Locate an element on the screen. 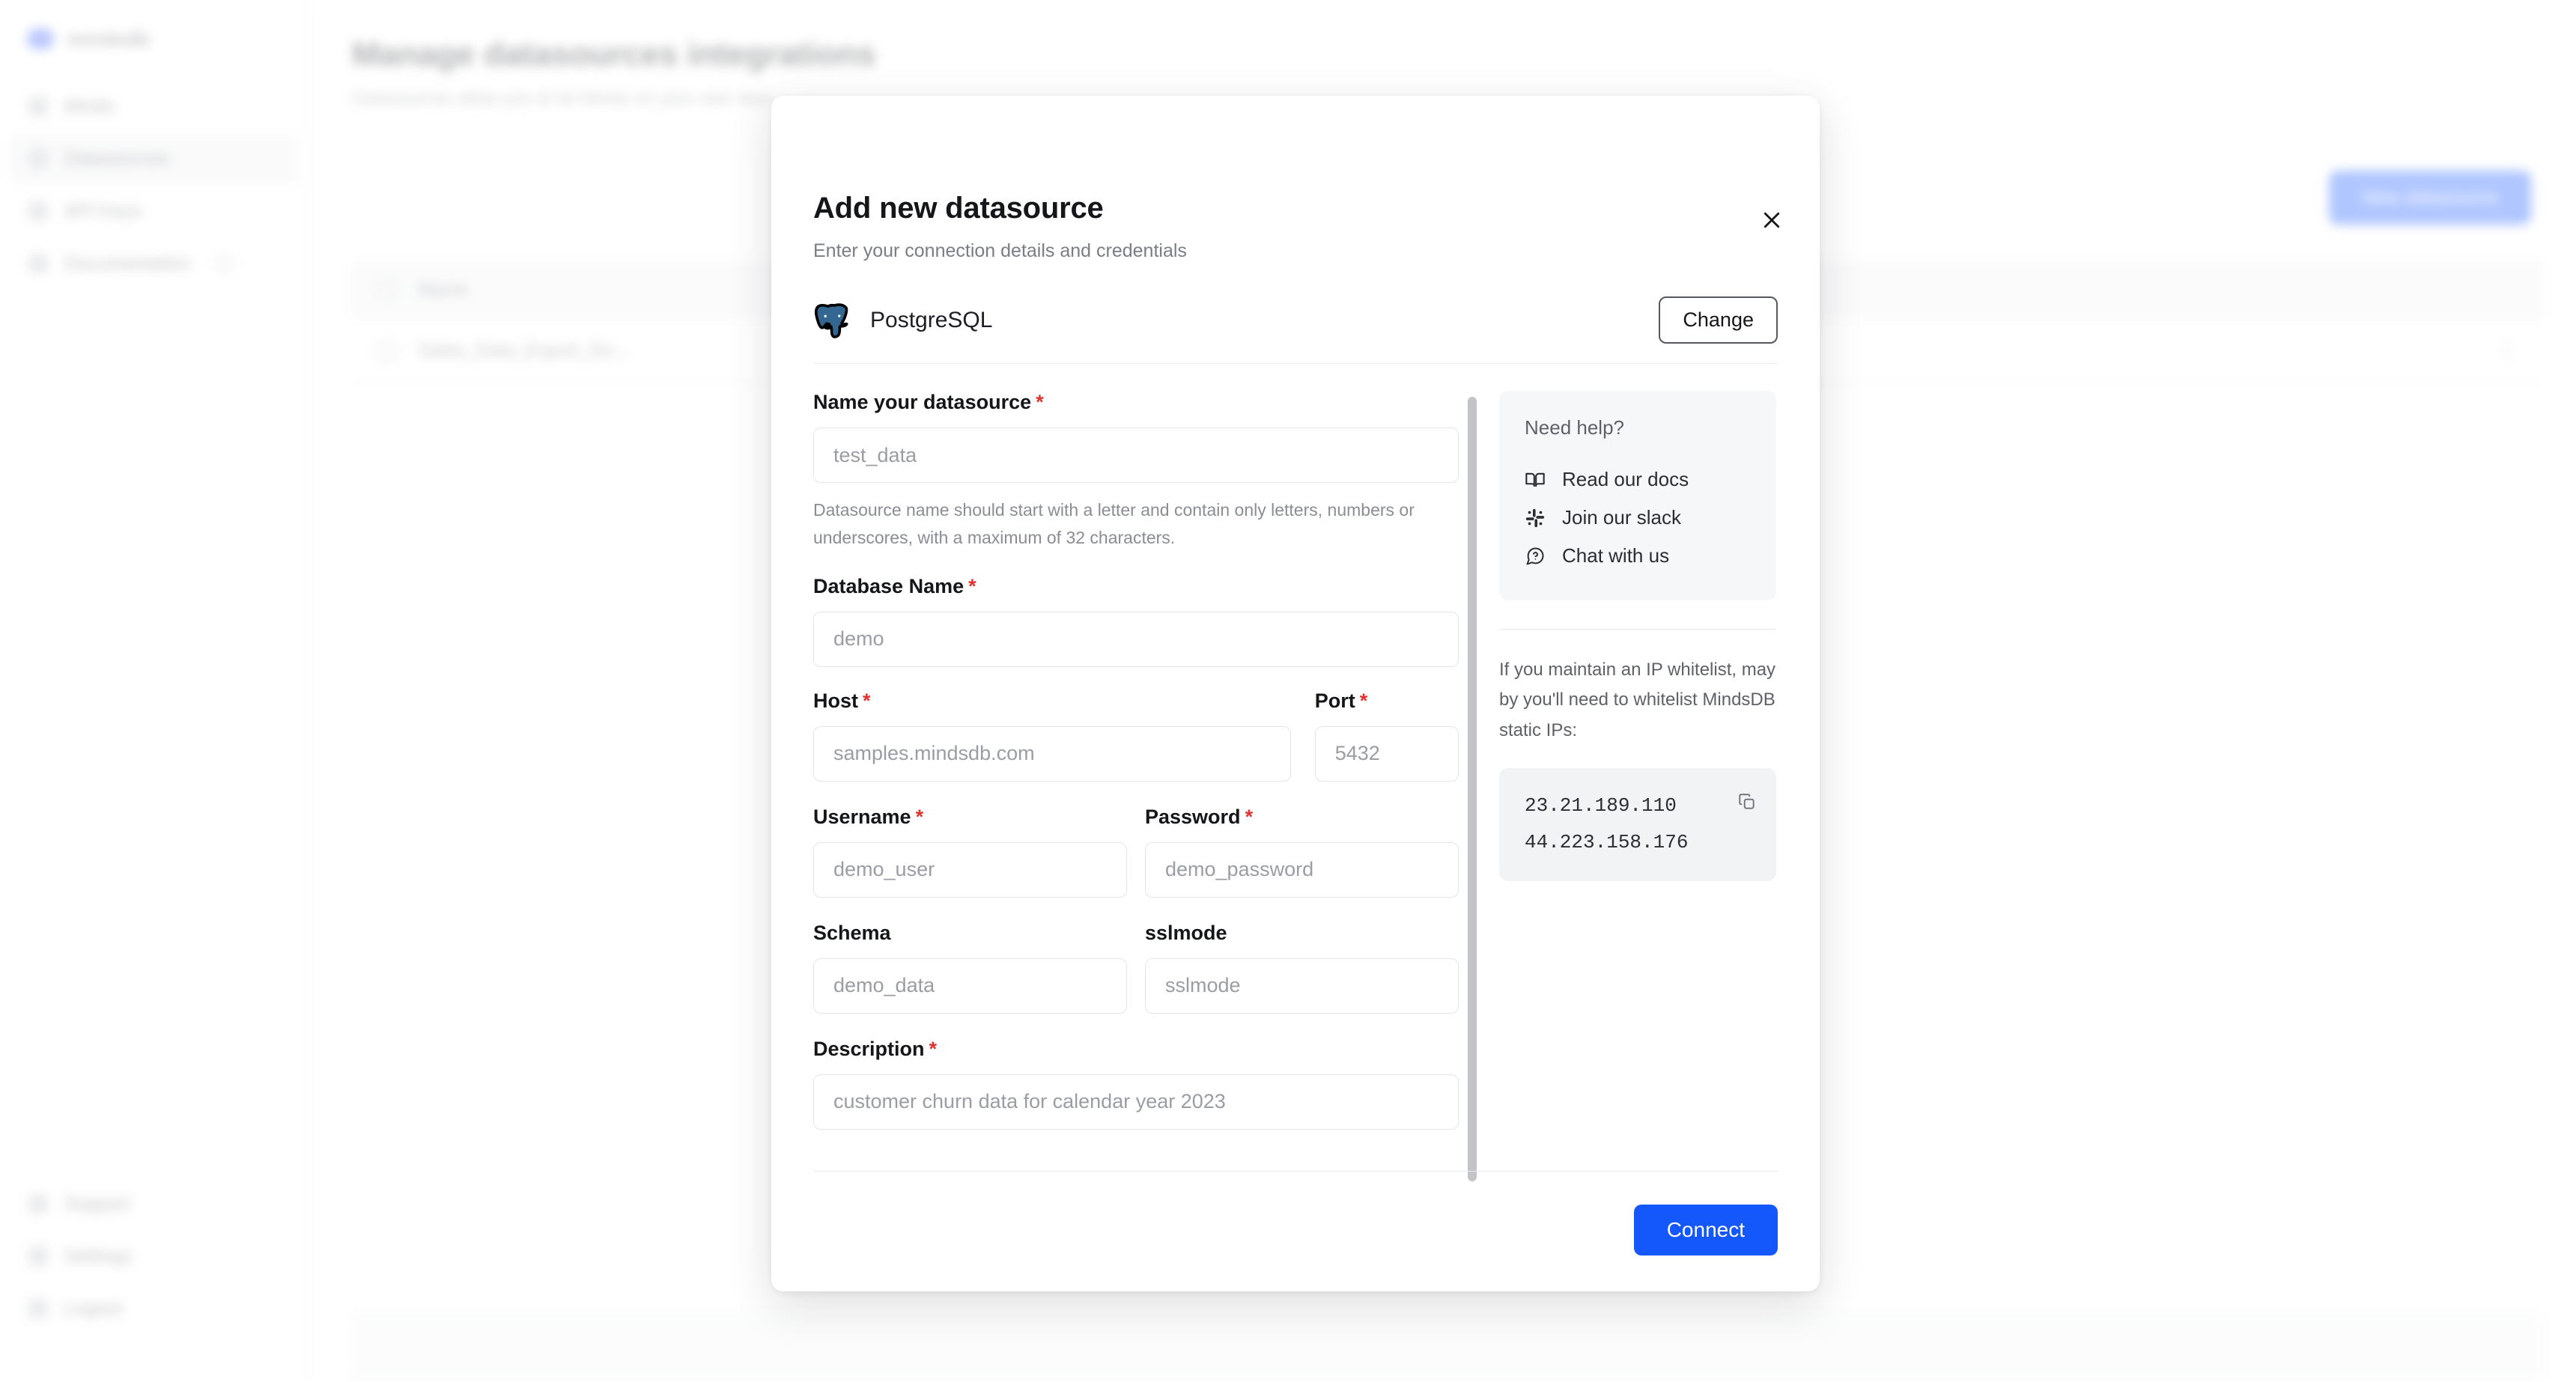 The height and width of the screenshot is (1382, 2576). form-scrollbar is located at coordinates (1471, 790).